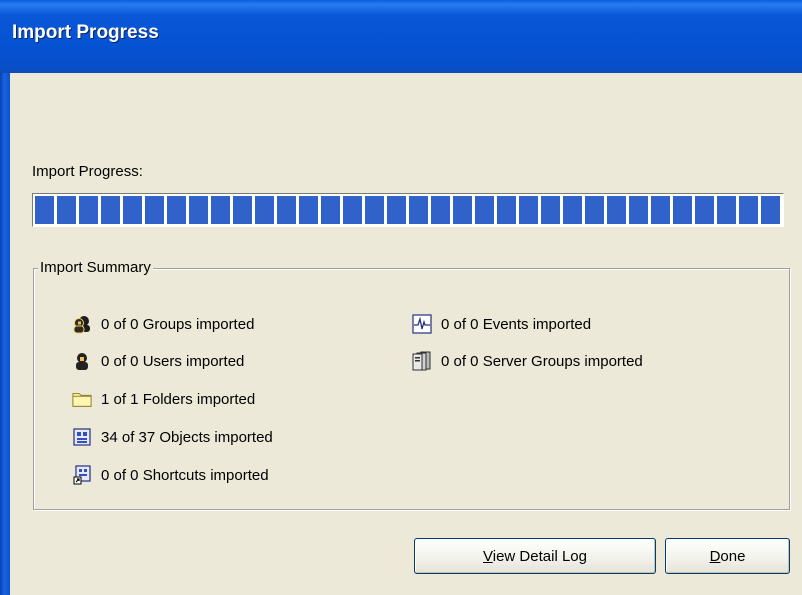 The width and height of the screenshot is (802, 595). I want to click on window-frame-left, so click(5, 334).